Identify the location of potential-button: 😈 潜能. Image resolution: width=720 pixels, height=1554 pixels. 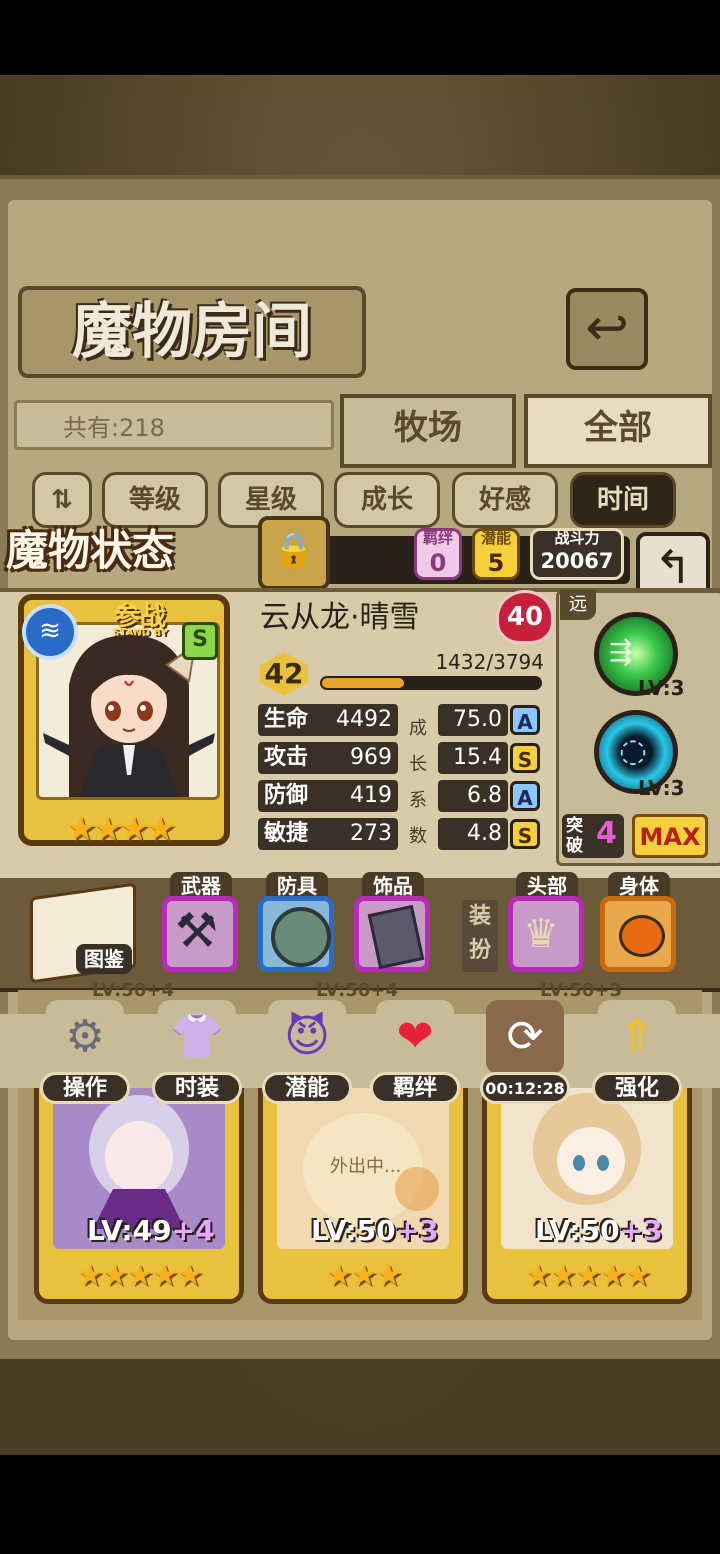
(307, 1052).